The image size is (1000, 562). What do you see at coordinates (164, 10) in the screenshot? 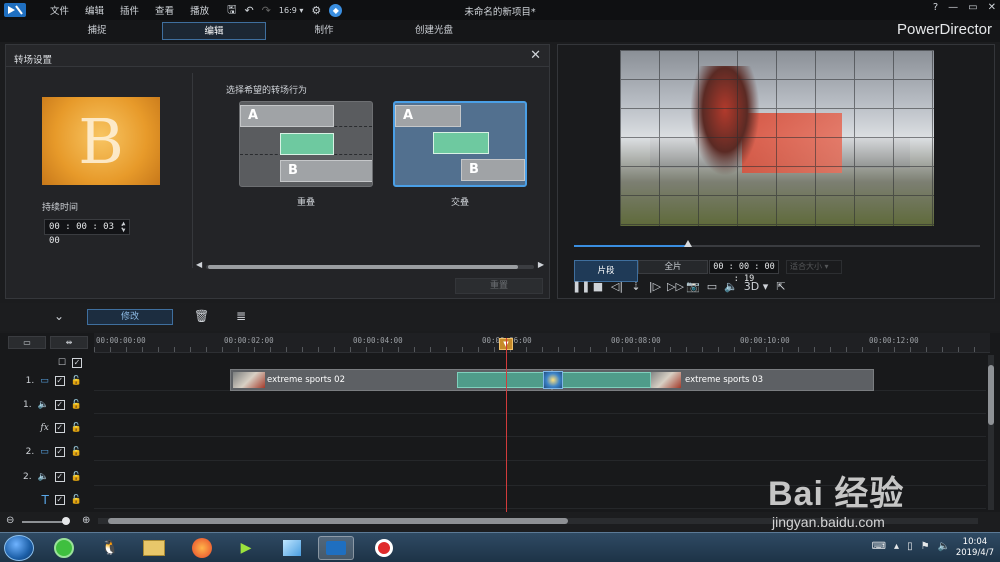
I see `menu-view: 查看` at bounding box center [164, 10].